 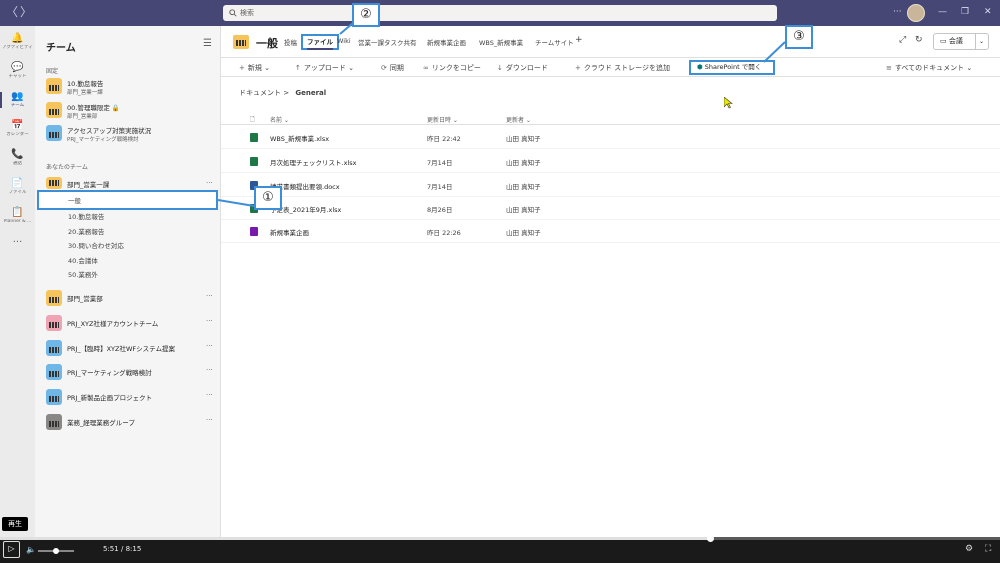 What do you see at coordinates (916, 13) in the screenshot?
I see `avatar` at bounding box center [916, 13].